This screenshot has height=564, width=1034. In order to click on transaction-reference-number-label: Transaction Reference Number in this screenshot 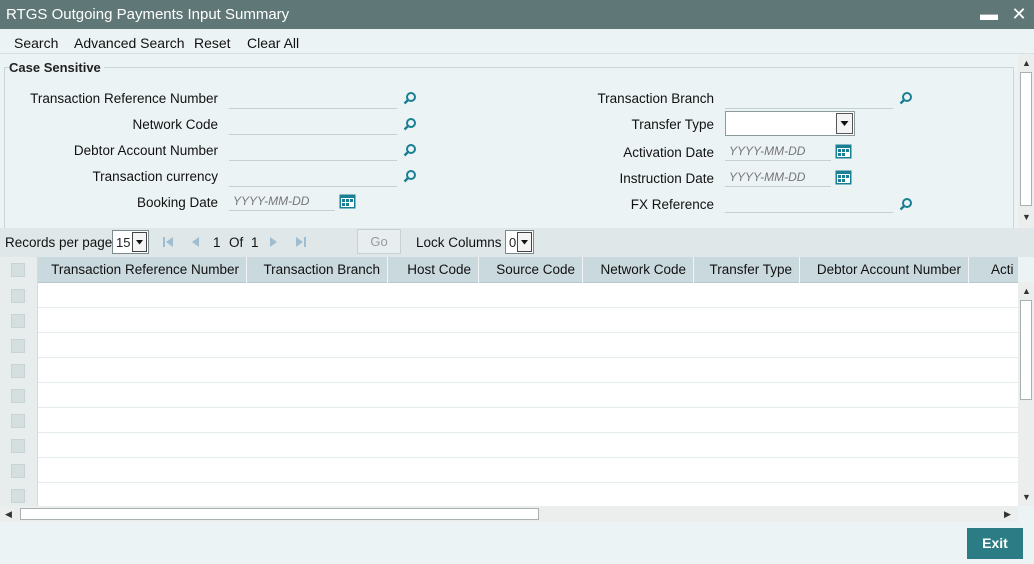, I will do `click(124, 98)`.